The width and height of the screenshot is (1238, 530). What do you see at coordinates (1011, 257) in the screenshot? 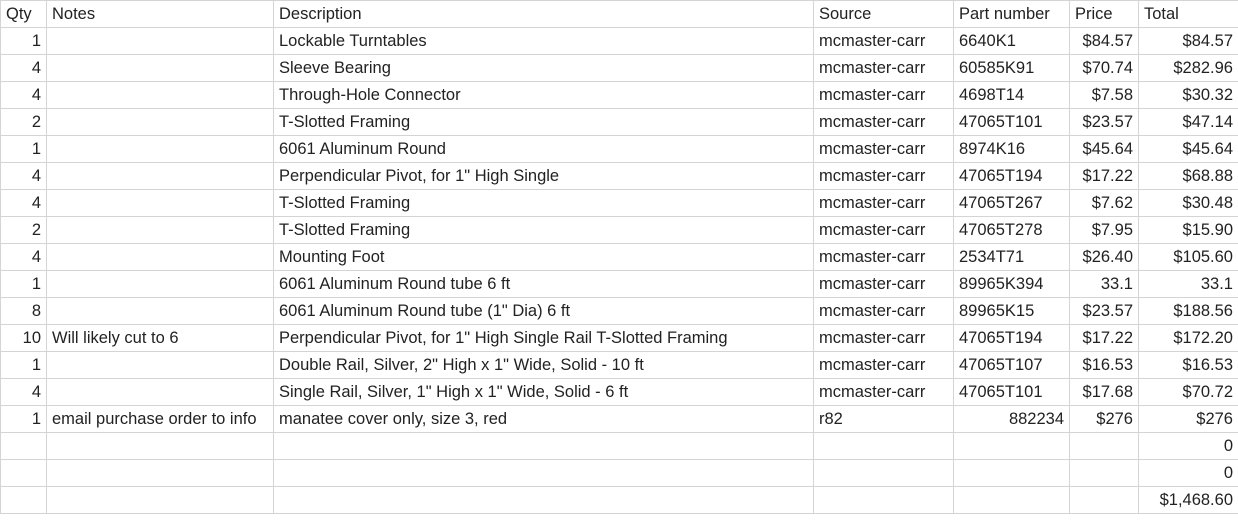
I see `cell-part-number: 2534T71` at bounding box center [1011, 257].